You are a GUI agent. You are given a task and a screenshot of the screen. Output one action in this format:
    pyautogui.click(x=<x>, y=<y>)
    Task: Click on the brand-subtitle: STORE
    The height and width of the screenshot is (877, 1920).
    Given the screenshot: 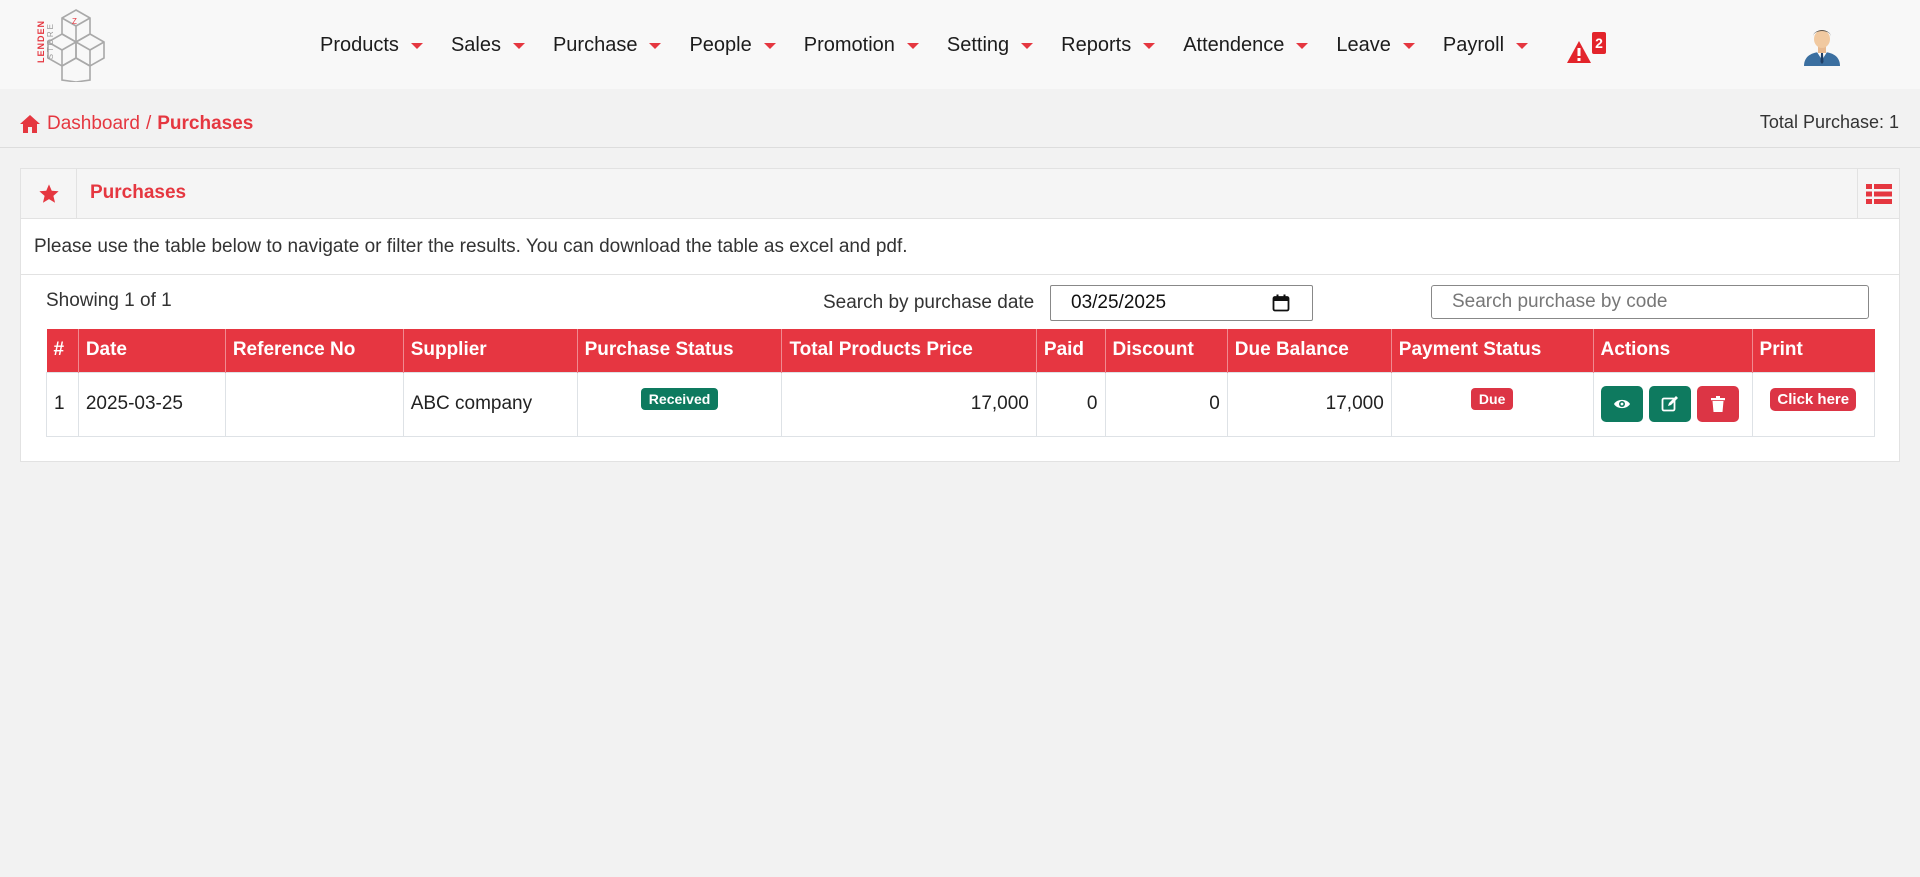 What is the action you would take?
    pyautogui.click(x=50, y=41)
    